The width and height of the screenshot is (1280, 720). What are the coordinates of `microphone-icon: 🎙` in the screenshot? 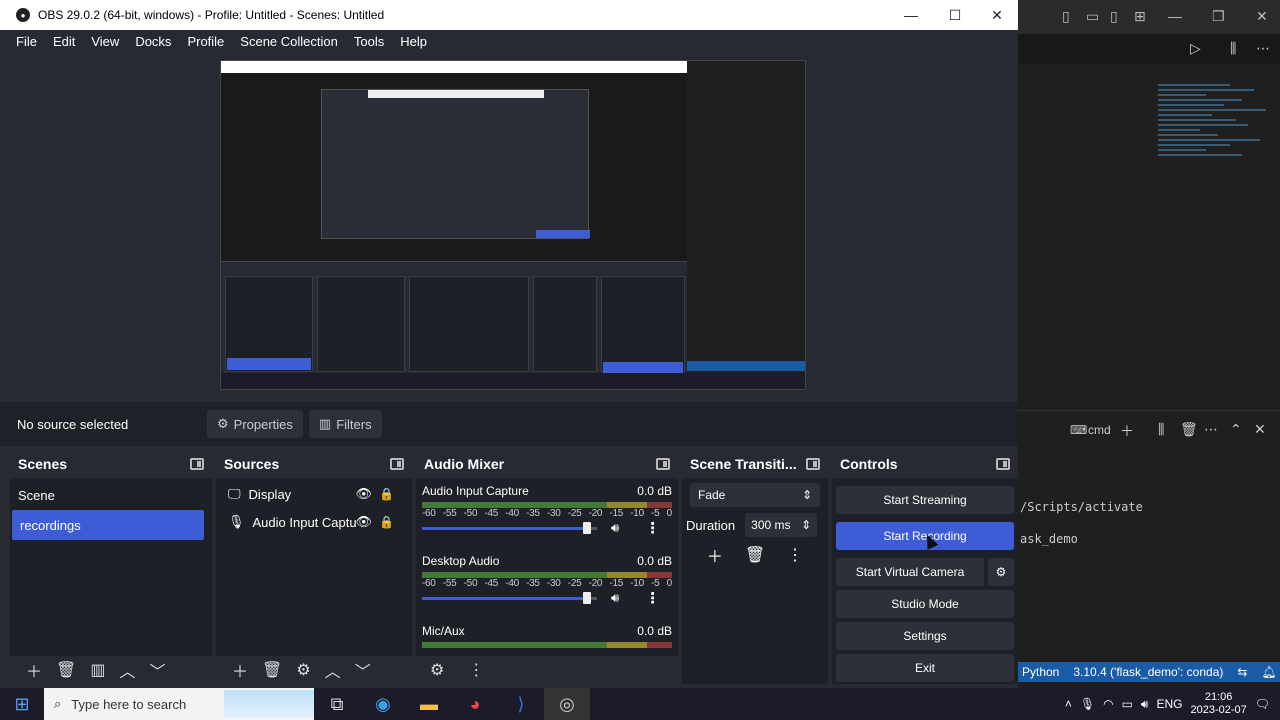 It's located at (1087, 704).